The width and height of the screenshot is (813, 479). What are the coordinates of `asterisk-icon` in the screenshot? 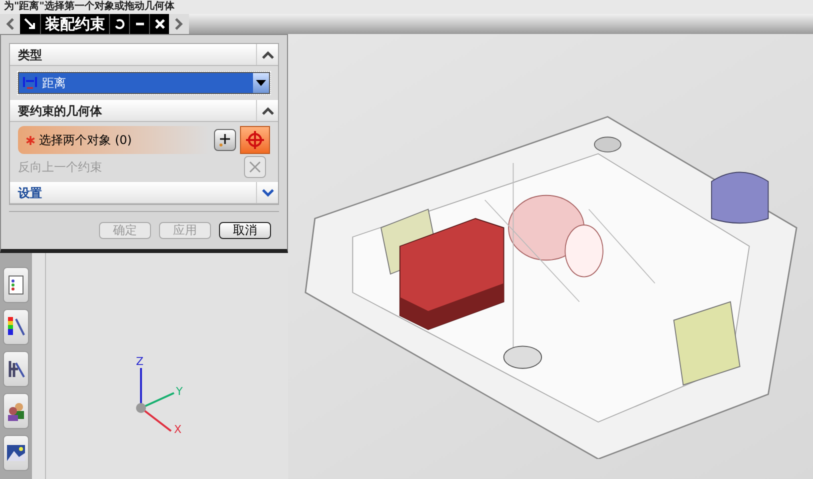 It's located at (30, 140).